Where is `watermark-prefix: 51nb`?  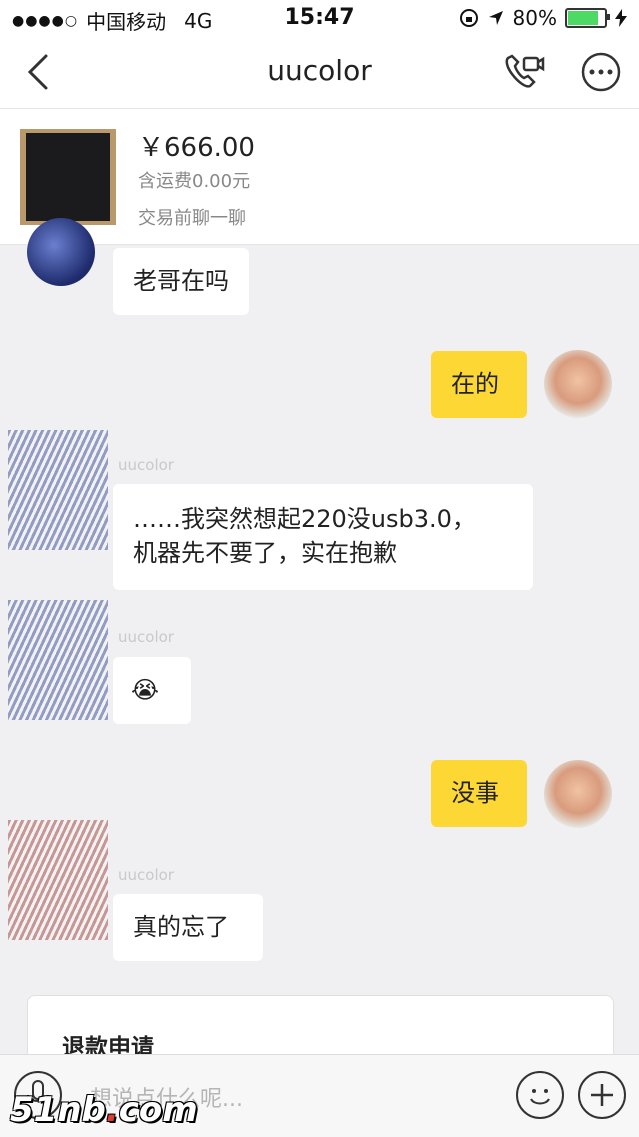 watermark-prefix: 51nb is located at coordinates (58, 1110).